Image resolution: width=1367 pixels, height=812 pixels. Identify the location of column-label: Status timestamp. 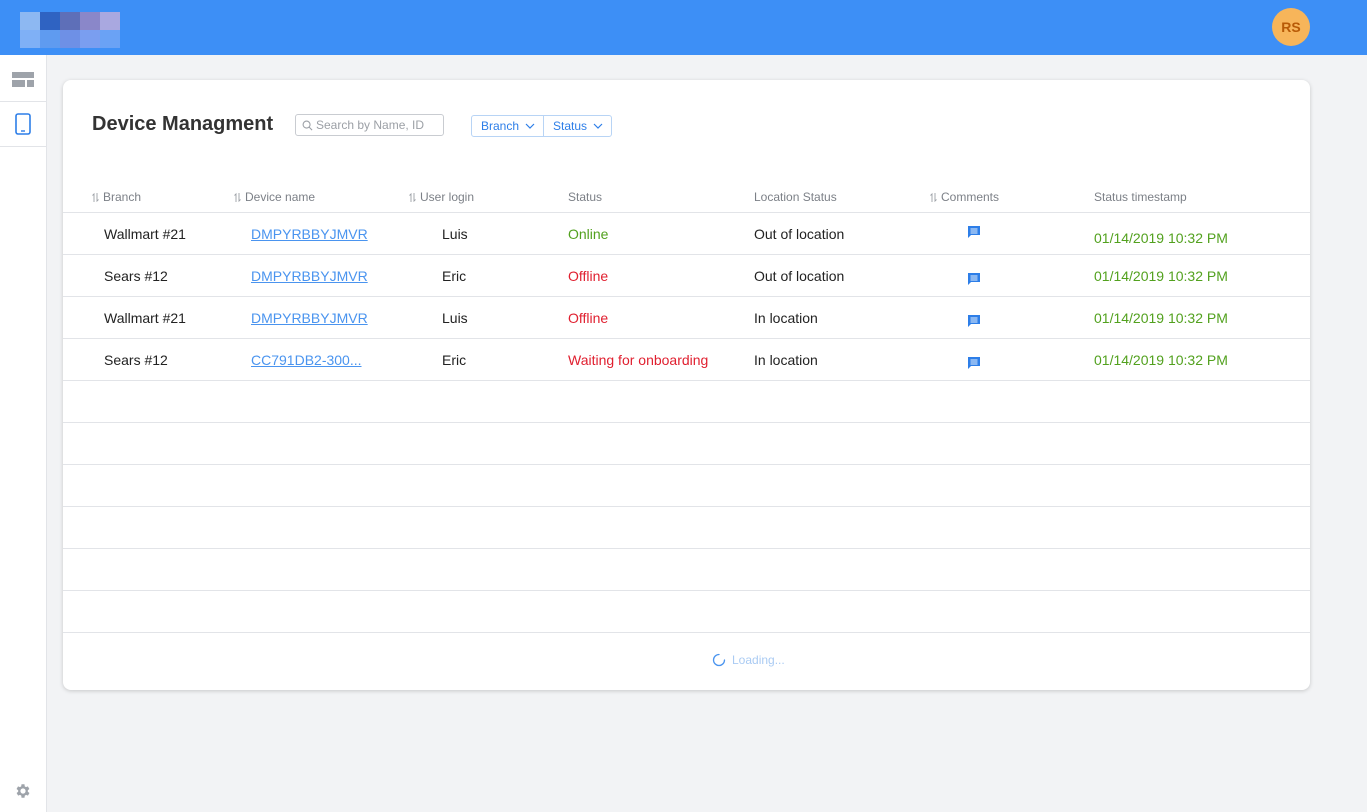
(1140, 197).